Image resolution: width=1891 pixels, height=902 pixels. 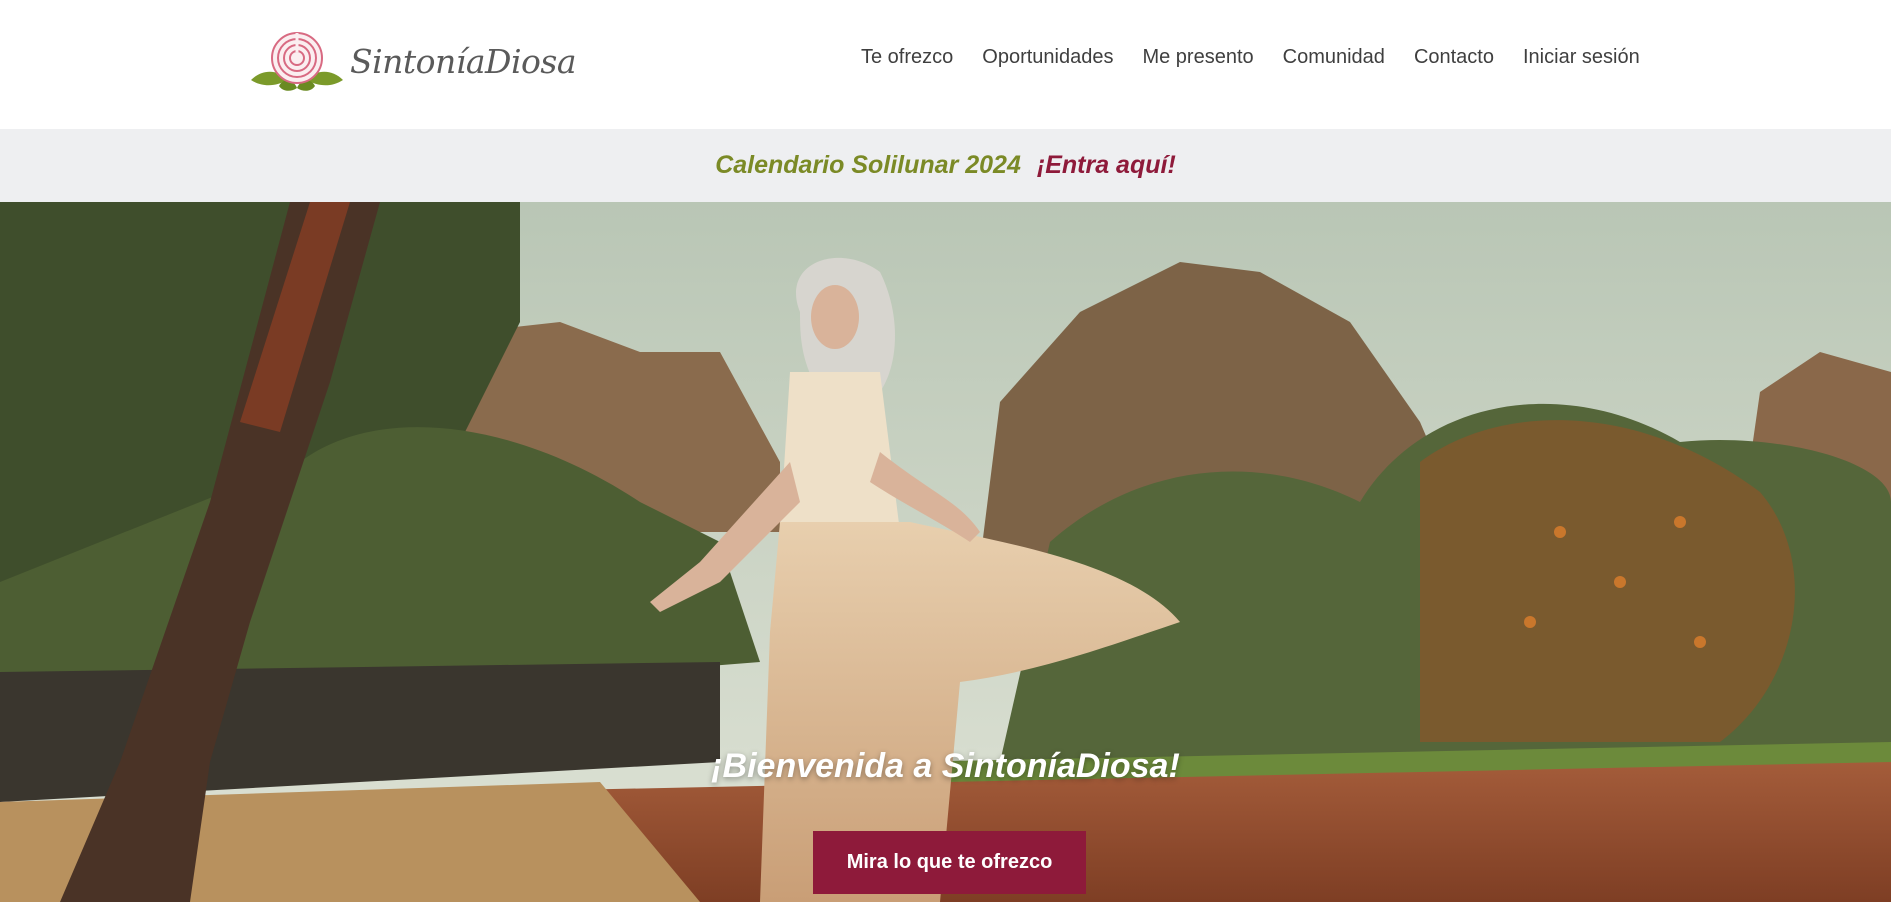 What do you see at coordinates (907, 57) in the screenshot?
I see `nav-item-te-ofrezco: Te ofrezco` at bounding box center [907, 57].